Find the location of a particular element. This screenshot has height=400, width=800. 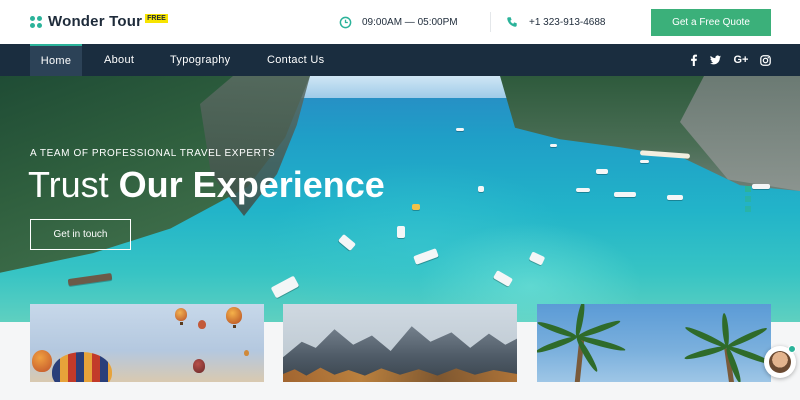

hero-title: Trust Our Experience is located at coordinates (206, 185).